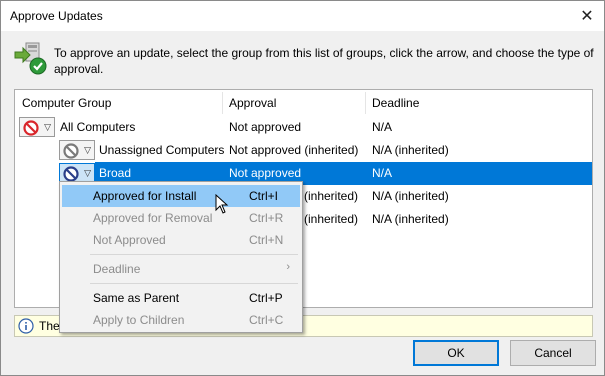 Image resolution: width=605 pixels, height=376 pixels. Describe the element at coordinates (303, 127) in the screenshot. I see `table-row: ▽ All Computers Not approved N/A` at that location.